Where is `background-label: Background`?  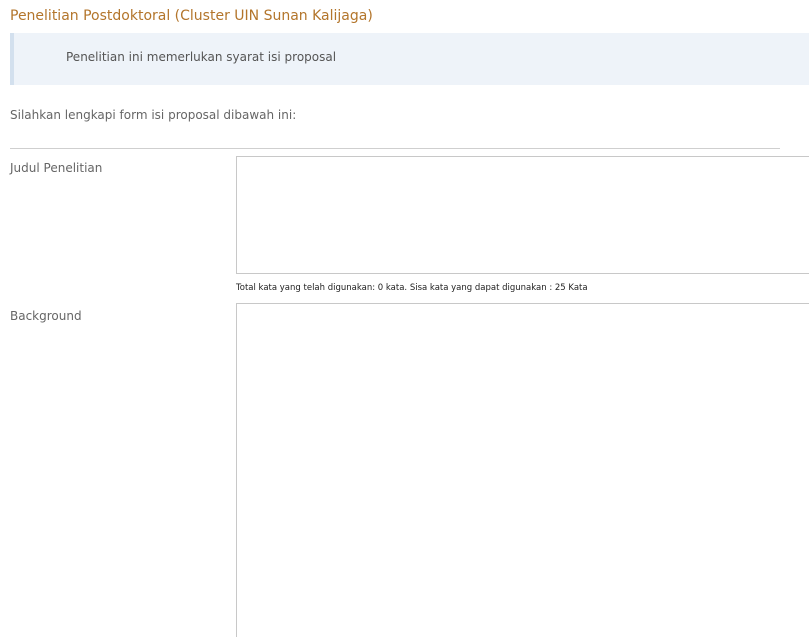
background-label: Background is located at coordinates (46, 316).